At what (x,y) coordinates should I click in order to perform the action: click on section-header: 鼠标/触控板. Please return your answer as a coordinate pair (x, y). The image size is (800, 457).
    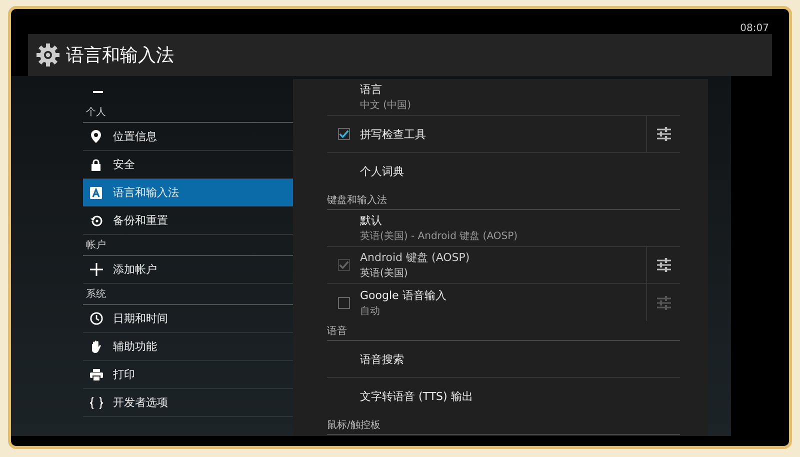
    Looking at the image, I should click on (353, 425).